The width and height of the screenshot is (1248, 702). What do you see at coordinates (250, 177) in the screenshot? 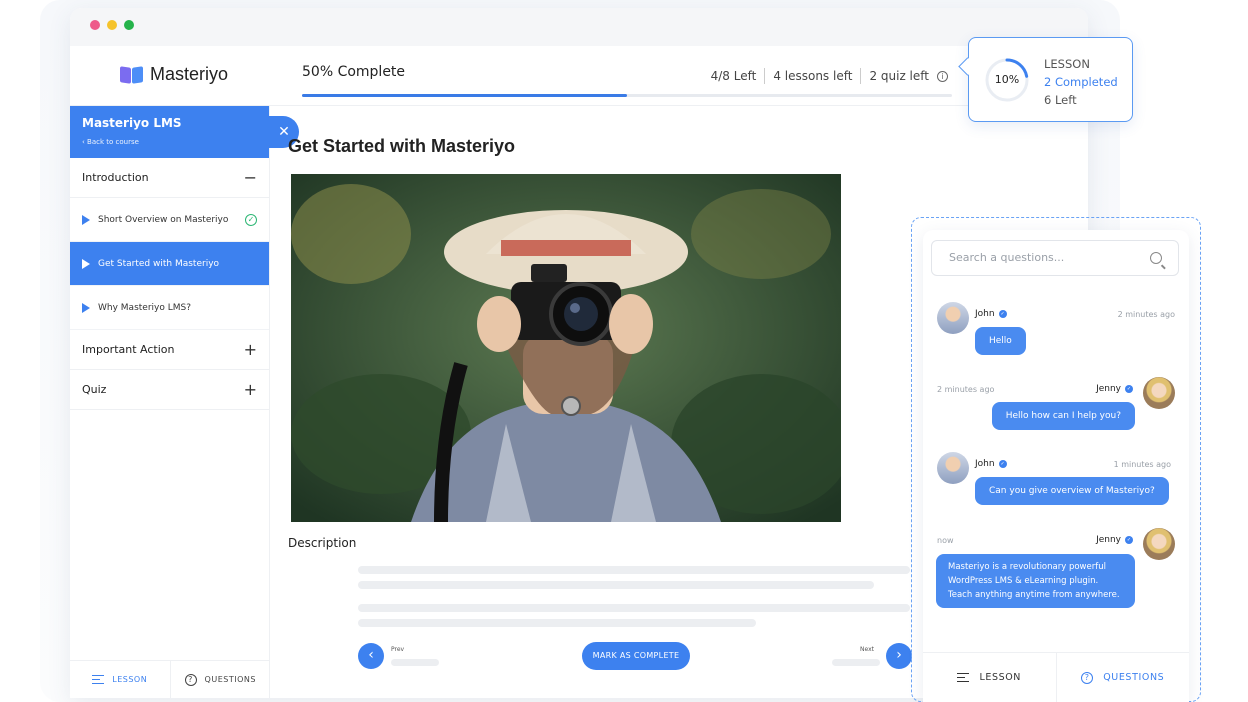
I see `minus-icon: −` at bounding box center [250, 177].